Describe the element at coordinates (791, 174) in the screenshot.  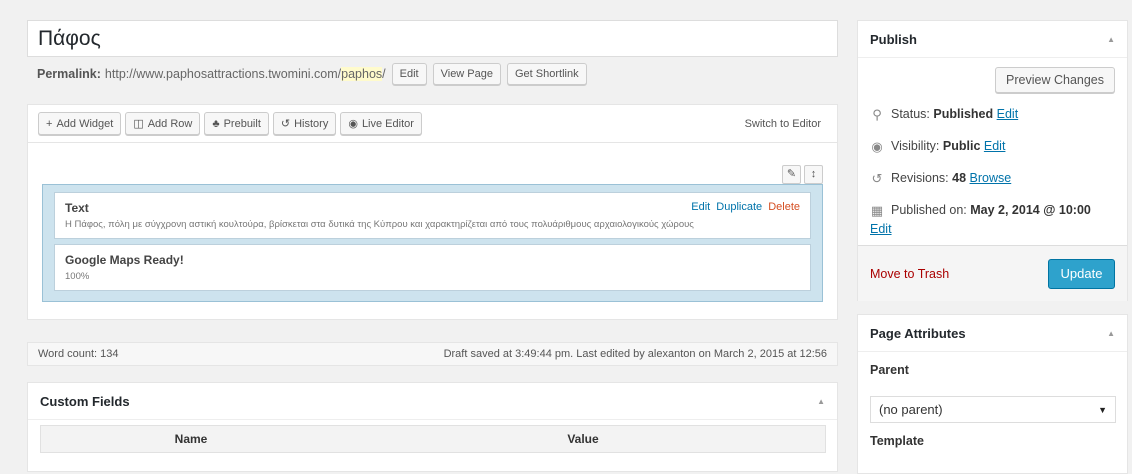
I see `wrench-icon: ✎` at that location.